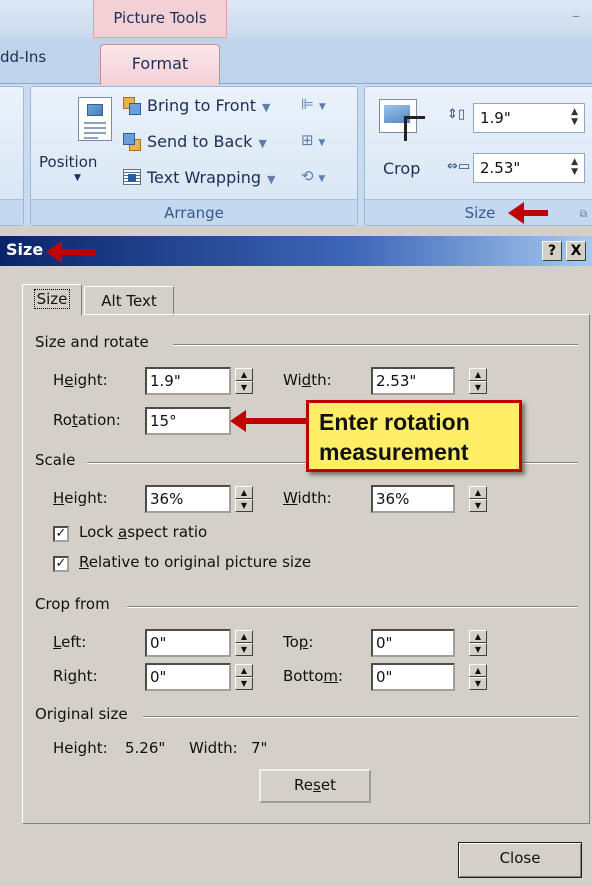  Describe the element at coordinates (244, 643) in the screenshot. I see `crop-left-spinner: ▲ ▼` at that location.